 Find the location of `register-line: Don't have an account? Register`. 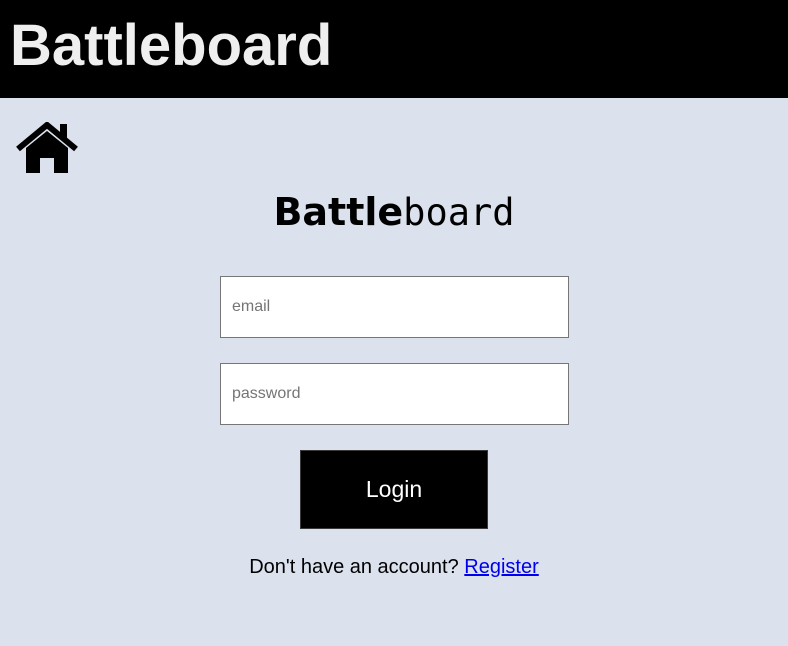

register-line: Don't have an account? Register is located at coordinates (394, 567).